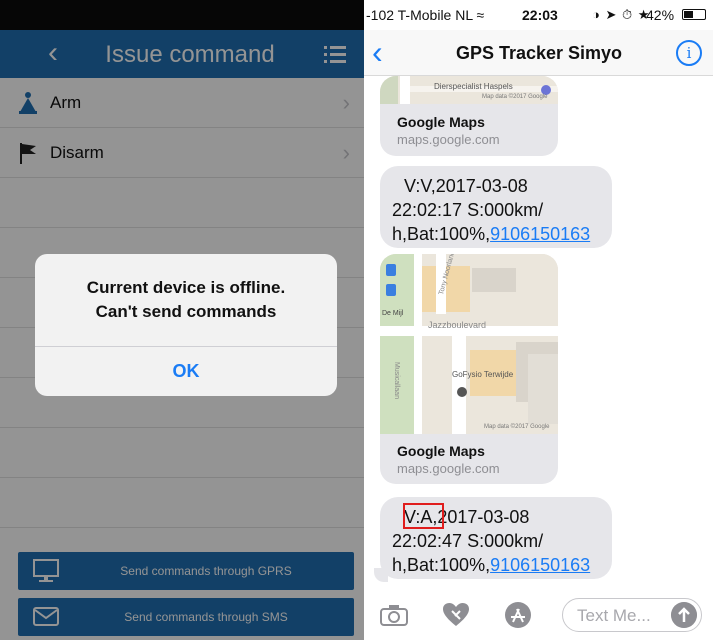 This screenshot has width=713, height=640. Describe the element at coordinates (480, 15) in the screenshot. I see `wifi-icon: ≈` at that location.